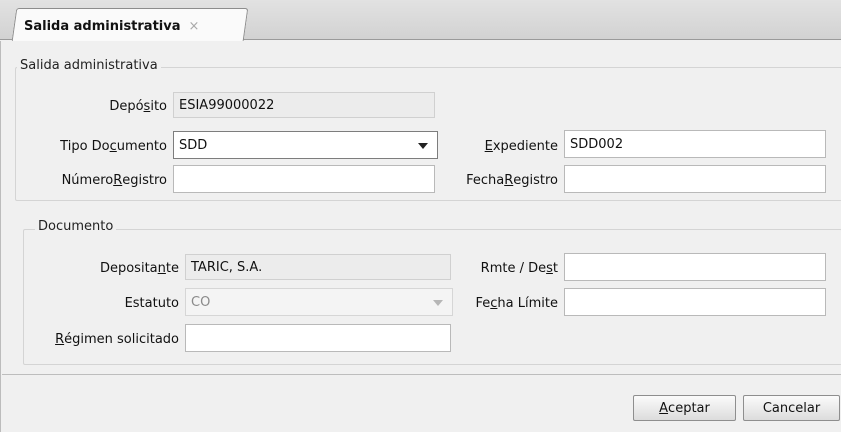  I want to click on fecha-registro-field, so click(695, 179).